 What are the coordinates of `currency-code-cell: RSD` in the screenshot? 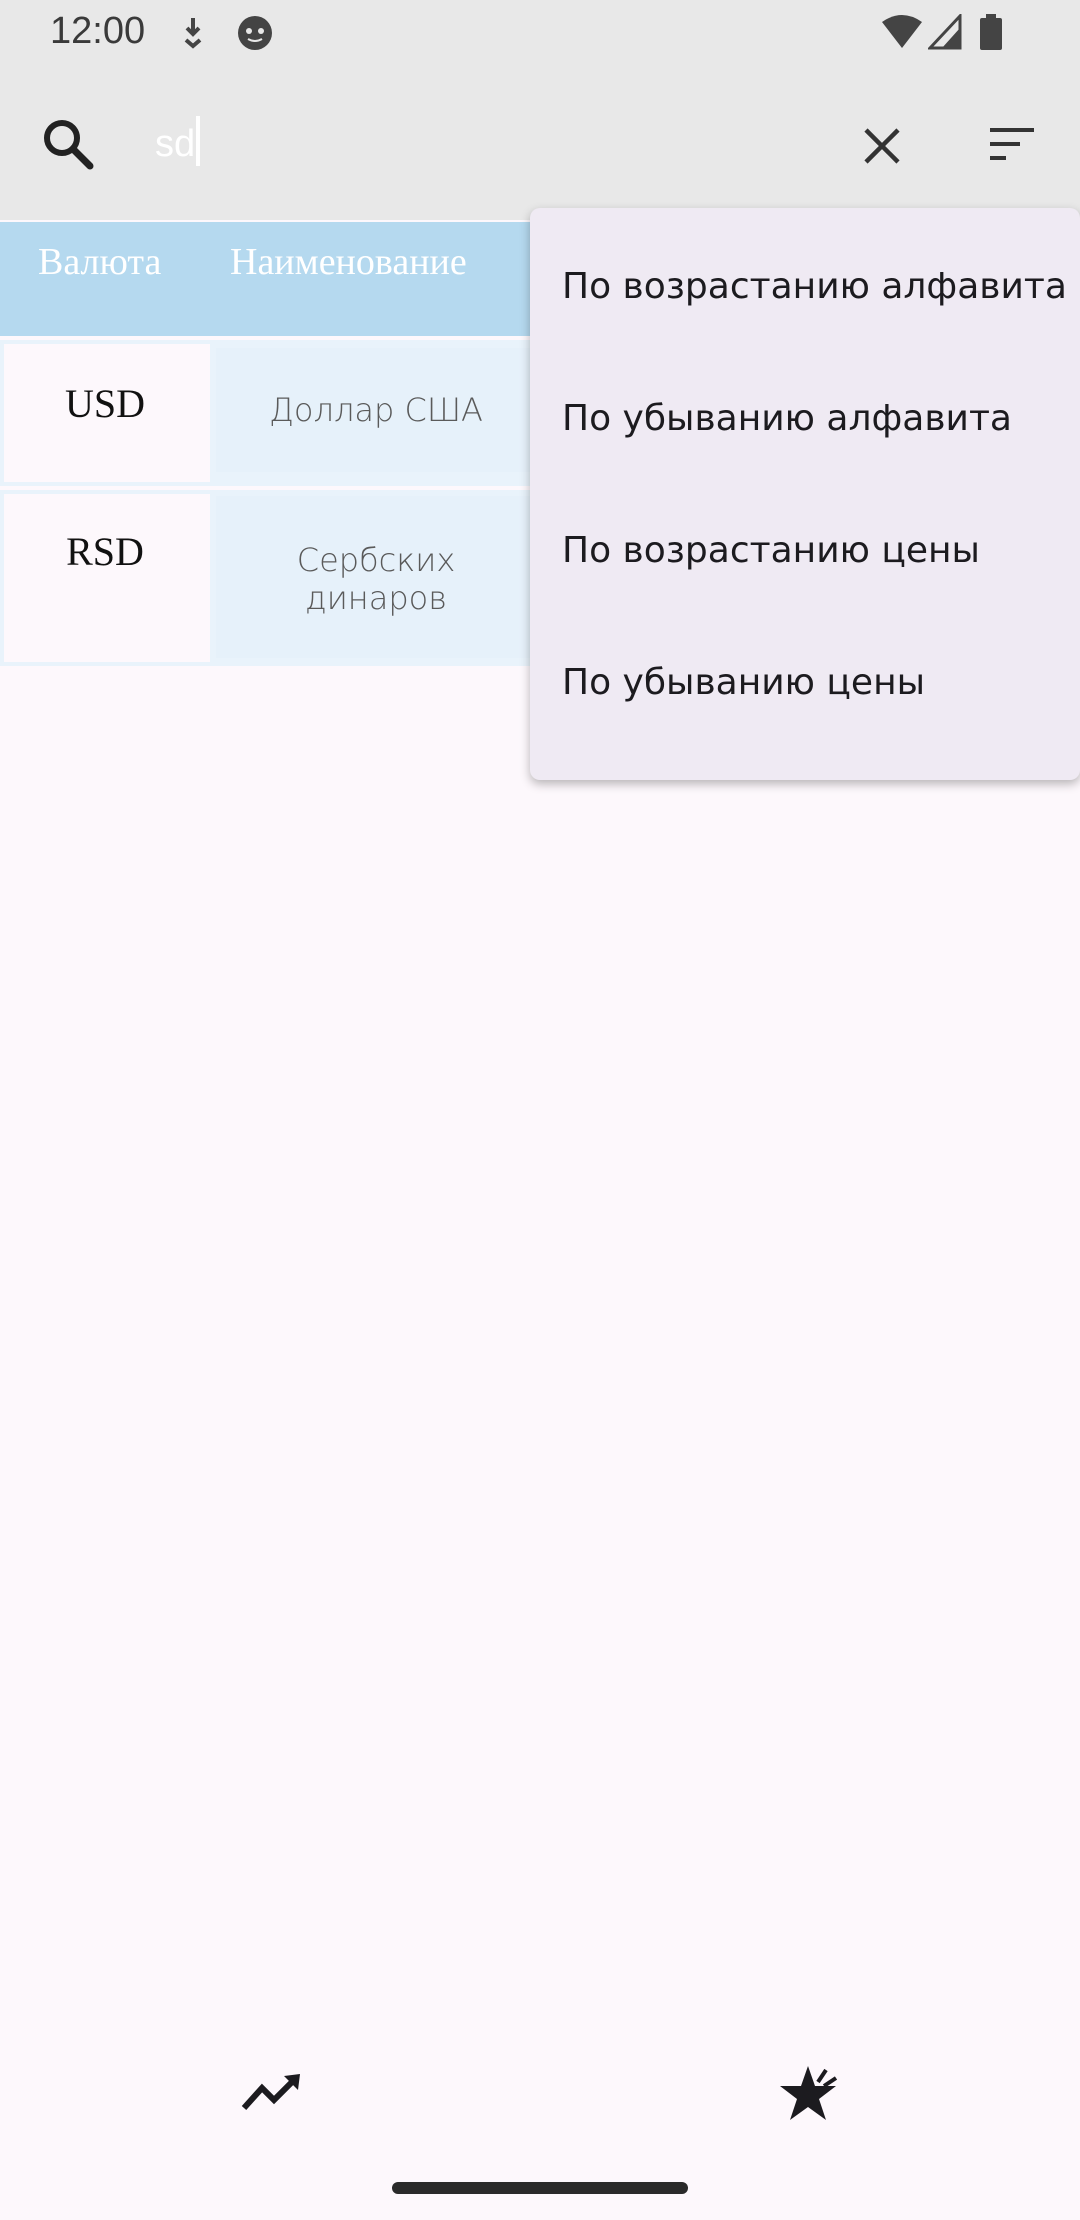 It's located at (107, 578).